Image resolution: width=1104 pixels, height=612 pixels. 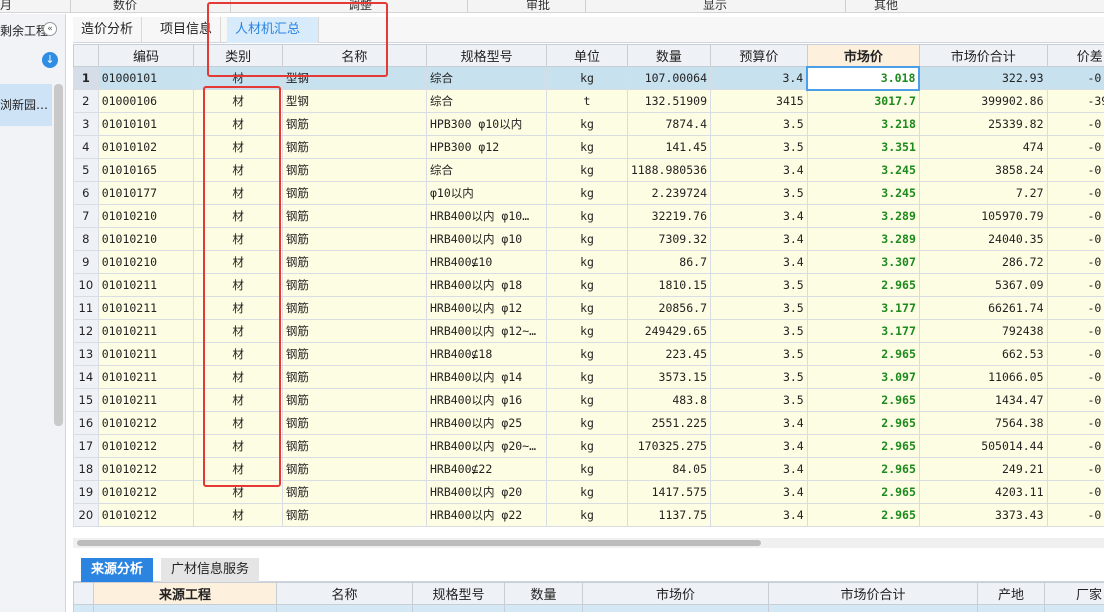 What do you see at coordinates (983, 147) in the screenshot?
I see `cell-market-total: 474` at bounding box center [983, 147].